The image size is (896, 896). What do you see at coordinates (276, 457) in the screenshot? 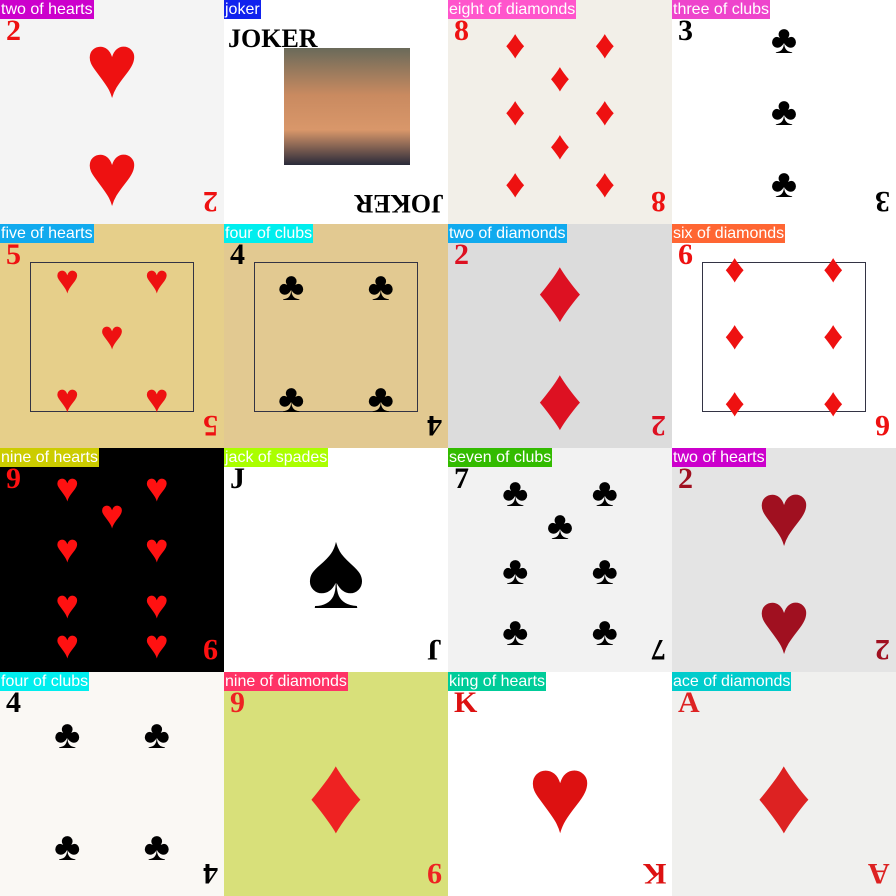
I see `card-label: jack of spades` at bounding box center [276, 457].